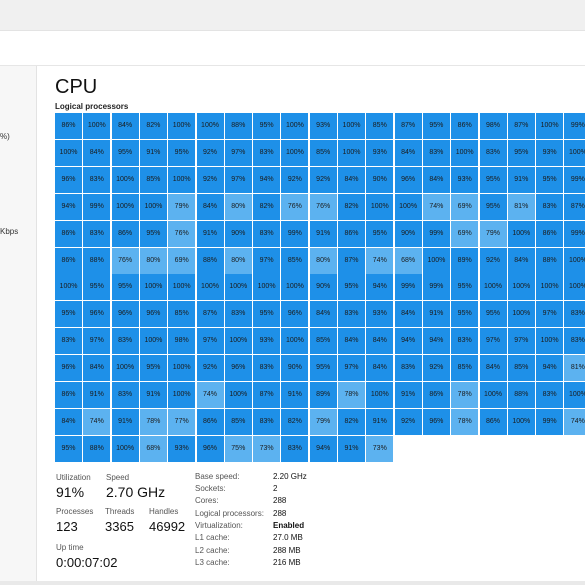  I want to click on processes-value: 123, so click(67, 526).